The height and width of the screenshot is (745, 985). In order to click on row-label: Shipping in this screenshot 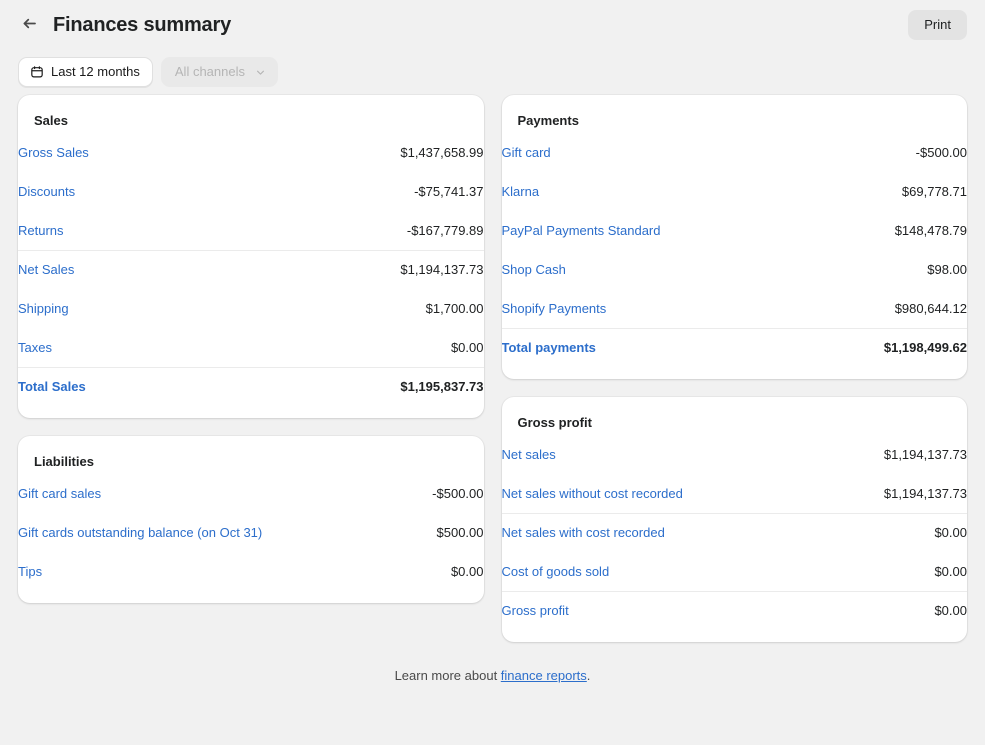, I will do `click(153, 309)`.